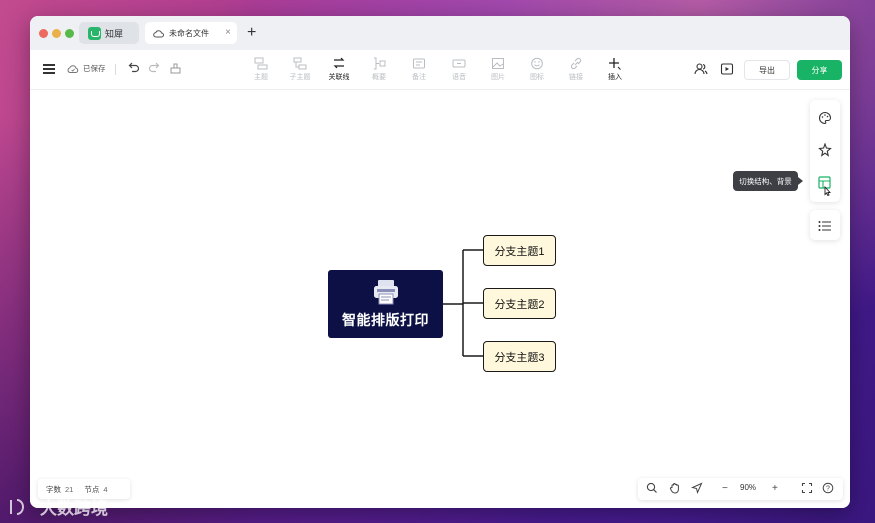  Describe the element at coordinates (767, 70) in the screenshot. I see `export-button: 导出` at that location.